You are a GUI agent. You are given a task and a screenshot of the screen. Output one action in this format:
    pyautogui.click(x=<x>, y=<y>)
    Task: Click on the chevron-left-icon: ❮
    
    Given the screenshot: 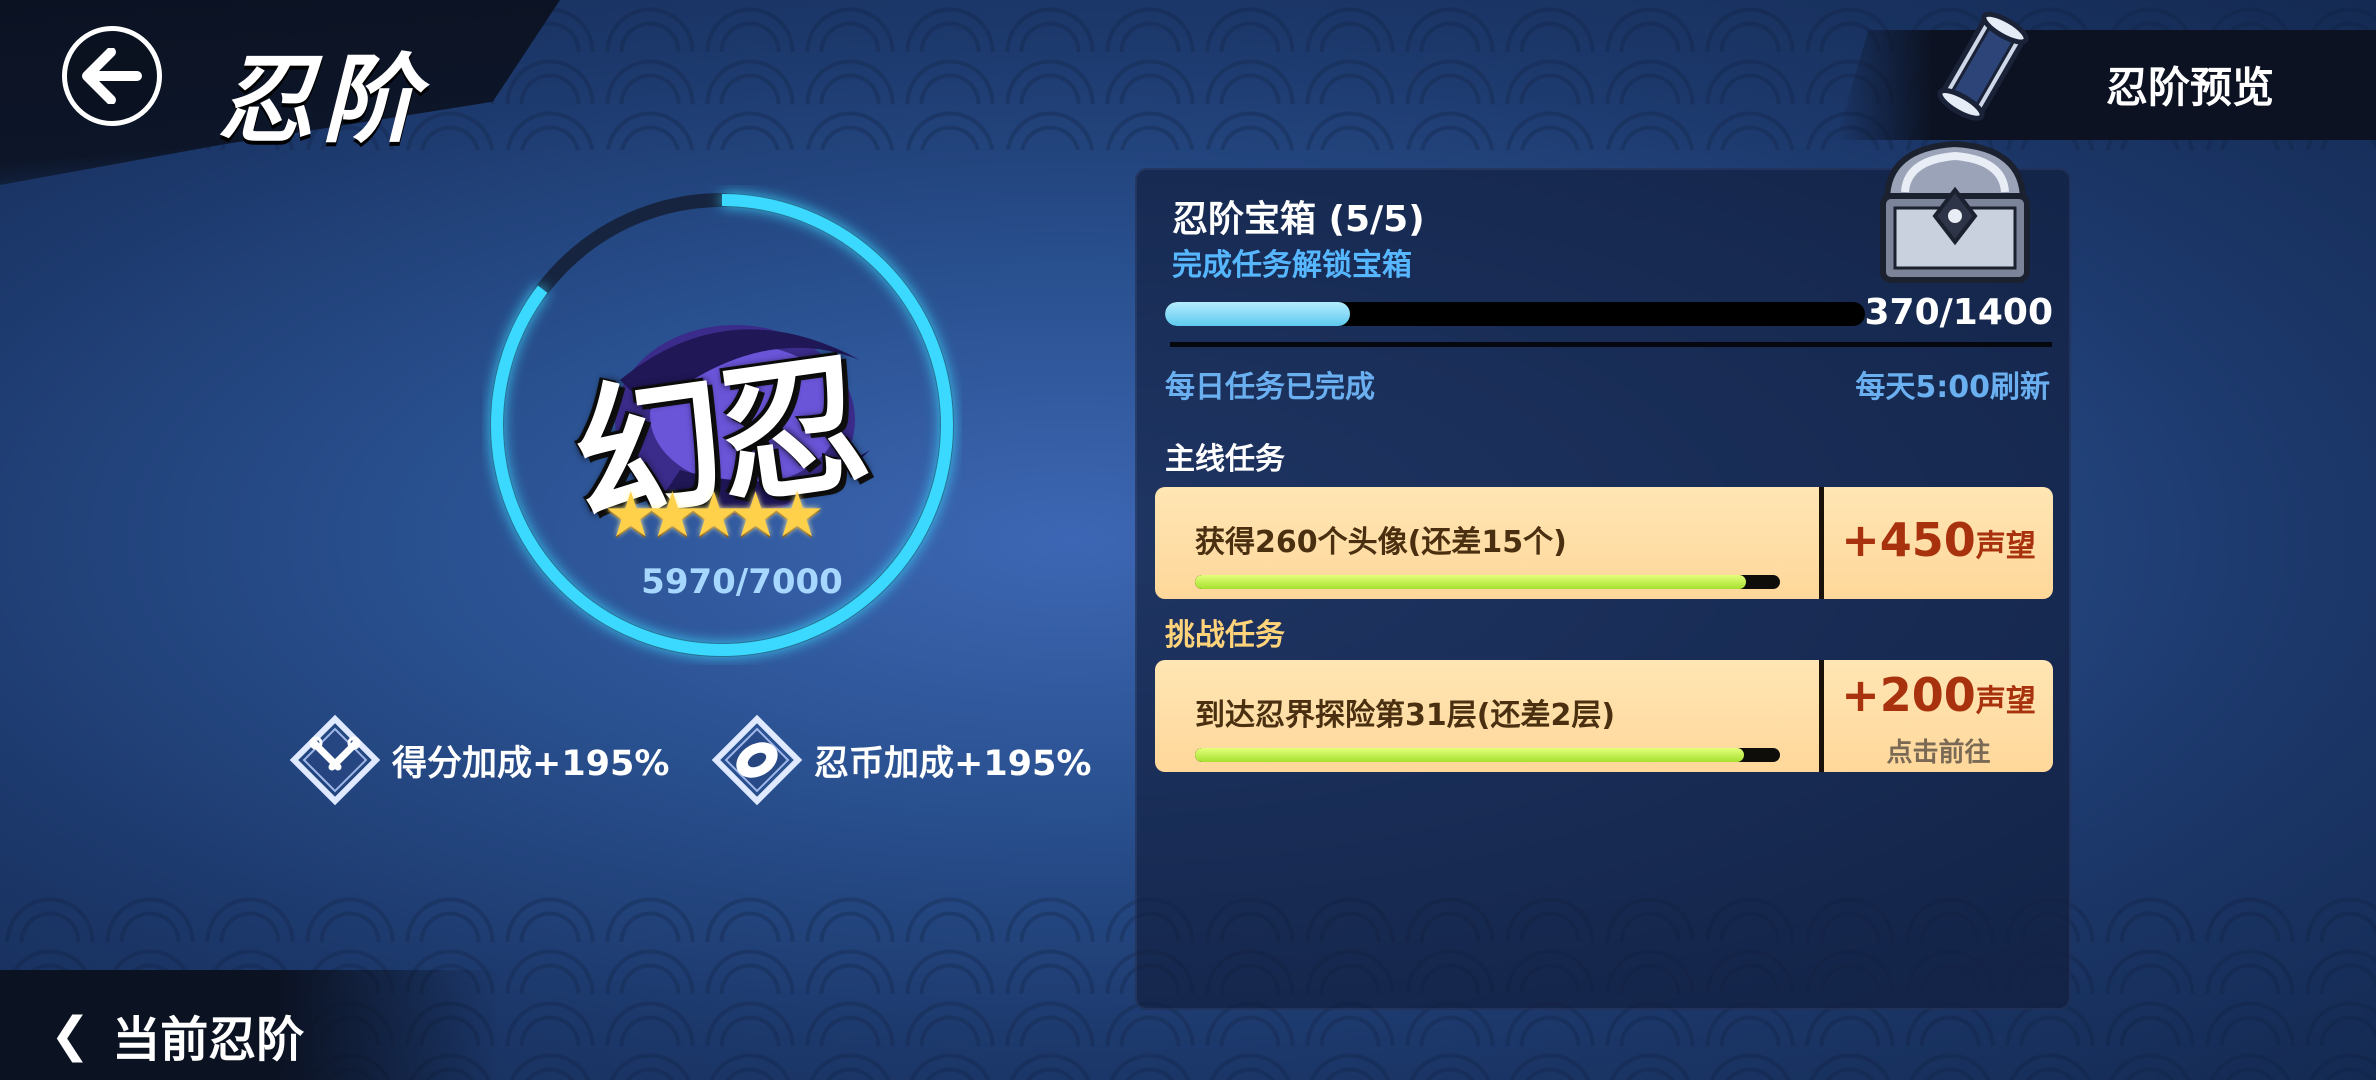 What is the action you would take?
    pyautogui.click(x=70, y=1035)
    